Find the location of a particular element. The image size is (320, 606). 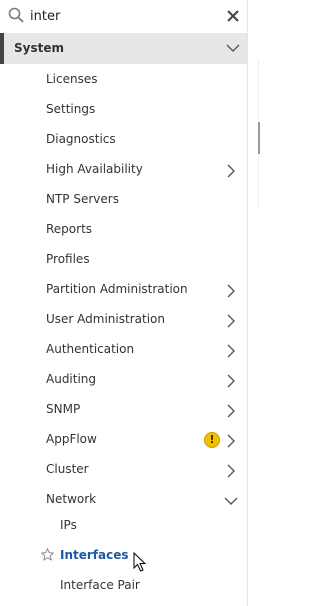

nav-item-label: IPs is located at coordinates (68, 525).